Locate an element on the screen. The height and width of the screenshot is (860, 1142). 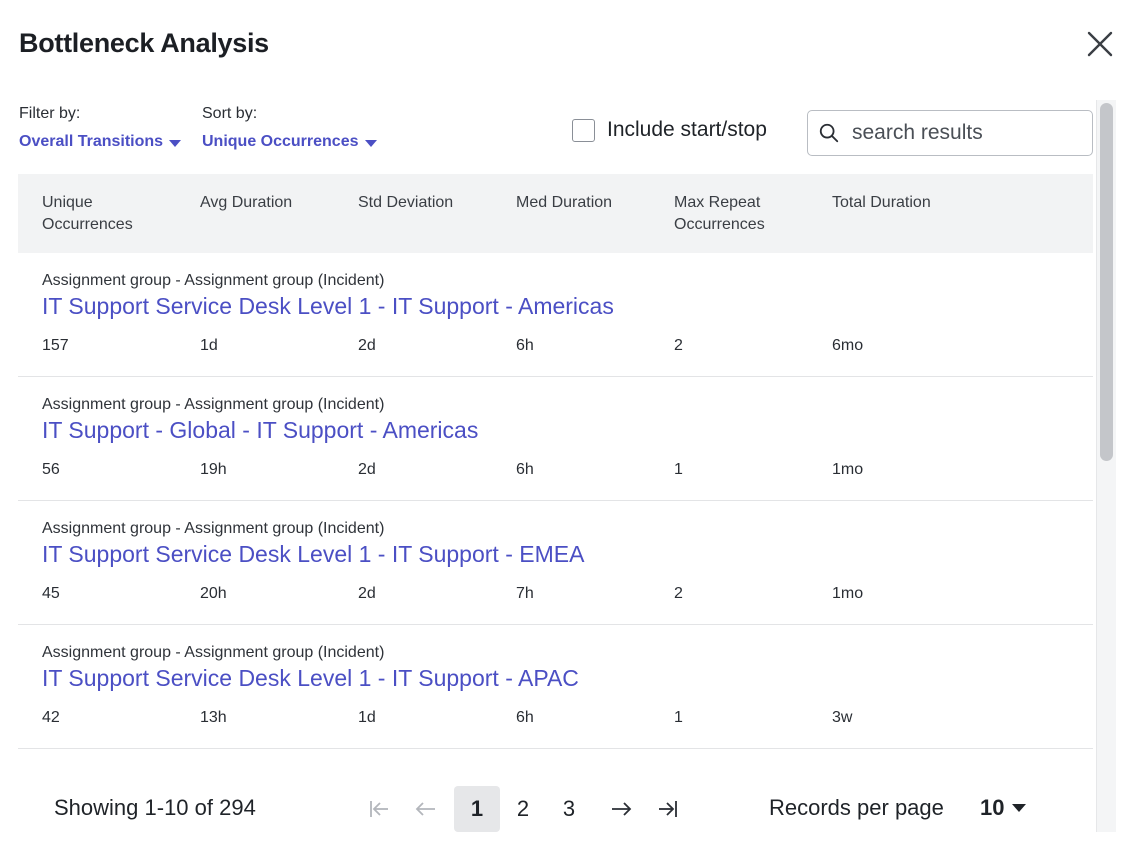
cell-unique-occurrences: 56 is located at coordinates (51, 469).